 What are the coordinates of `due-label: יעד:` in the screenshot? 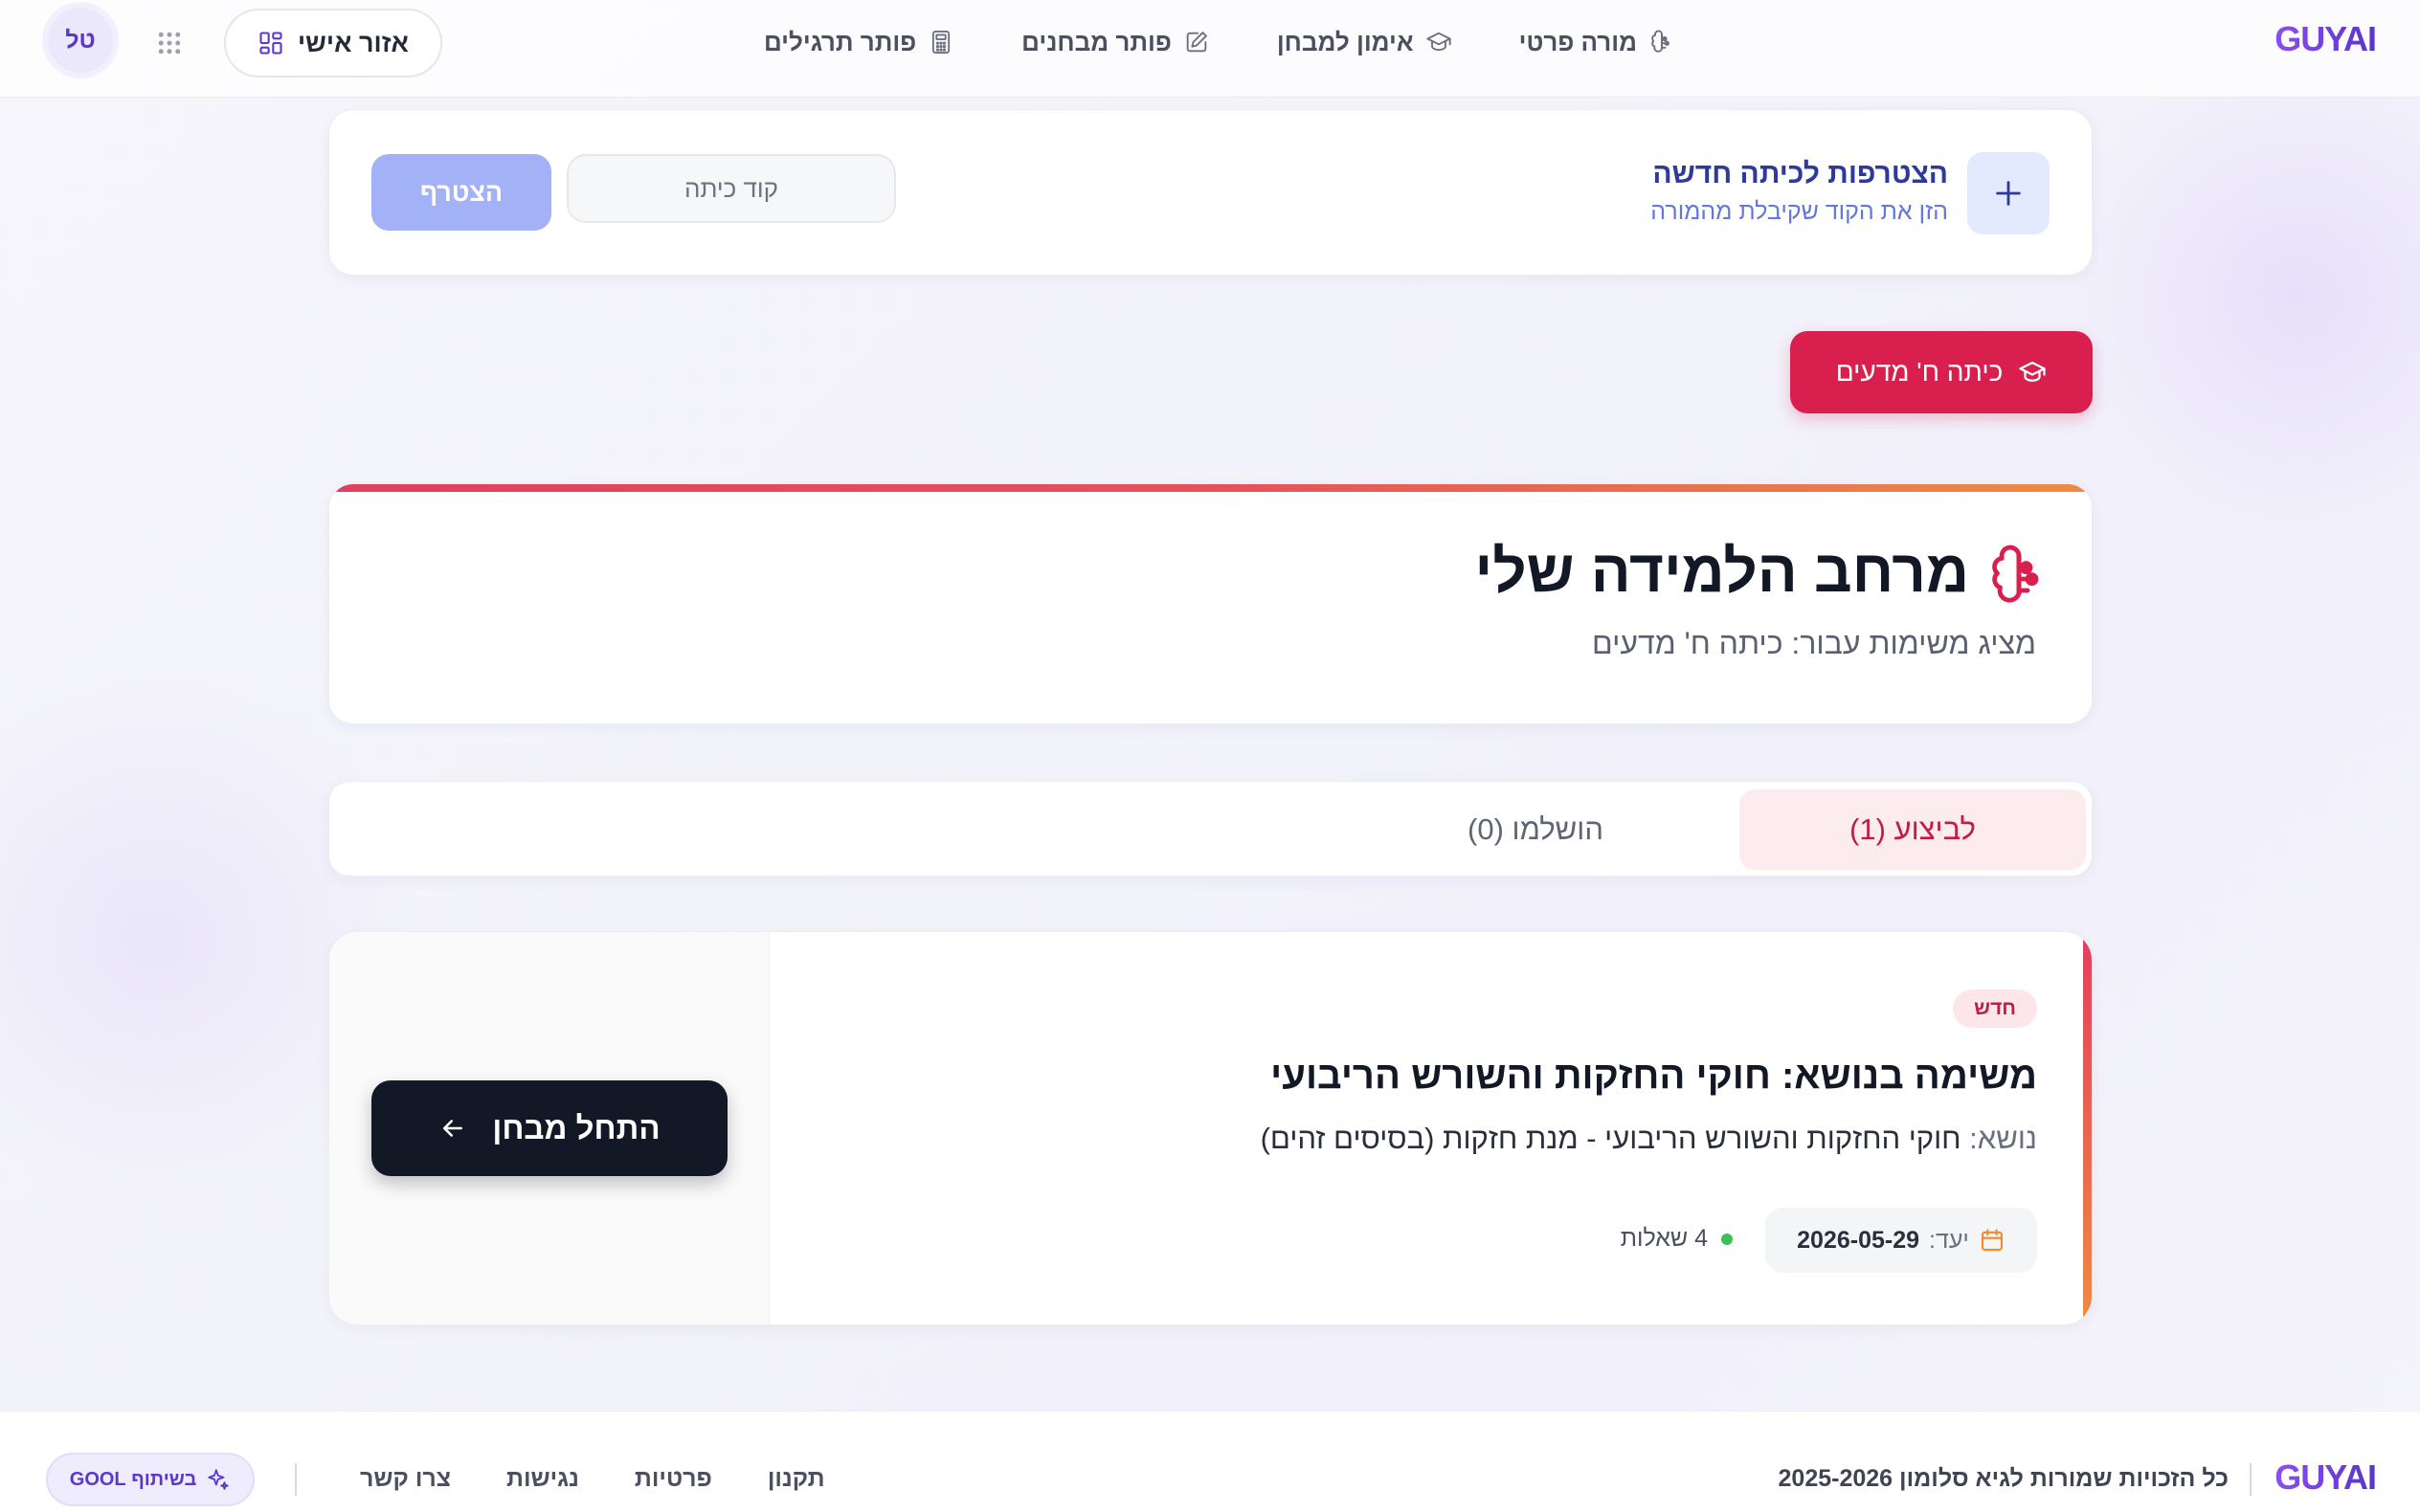 It's located at (1949, 1240).